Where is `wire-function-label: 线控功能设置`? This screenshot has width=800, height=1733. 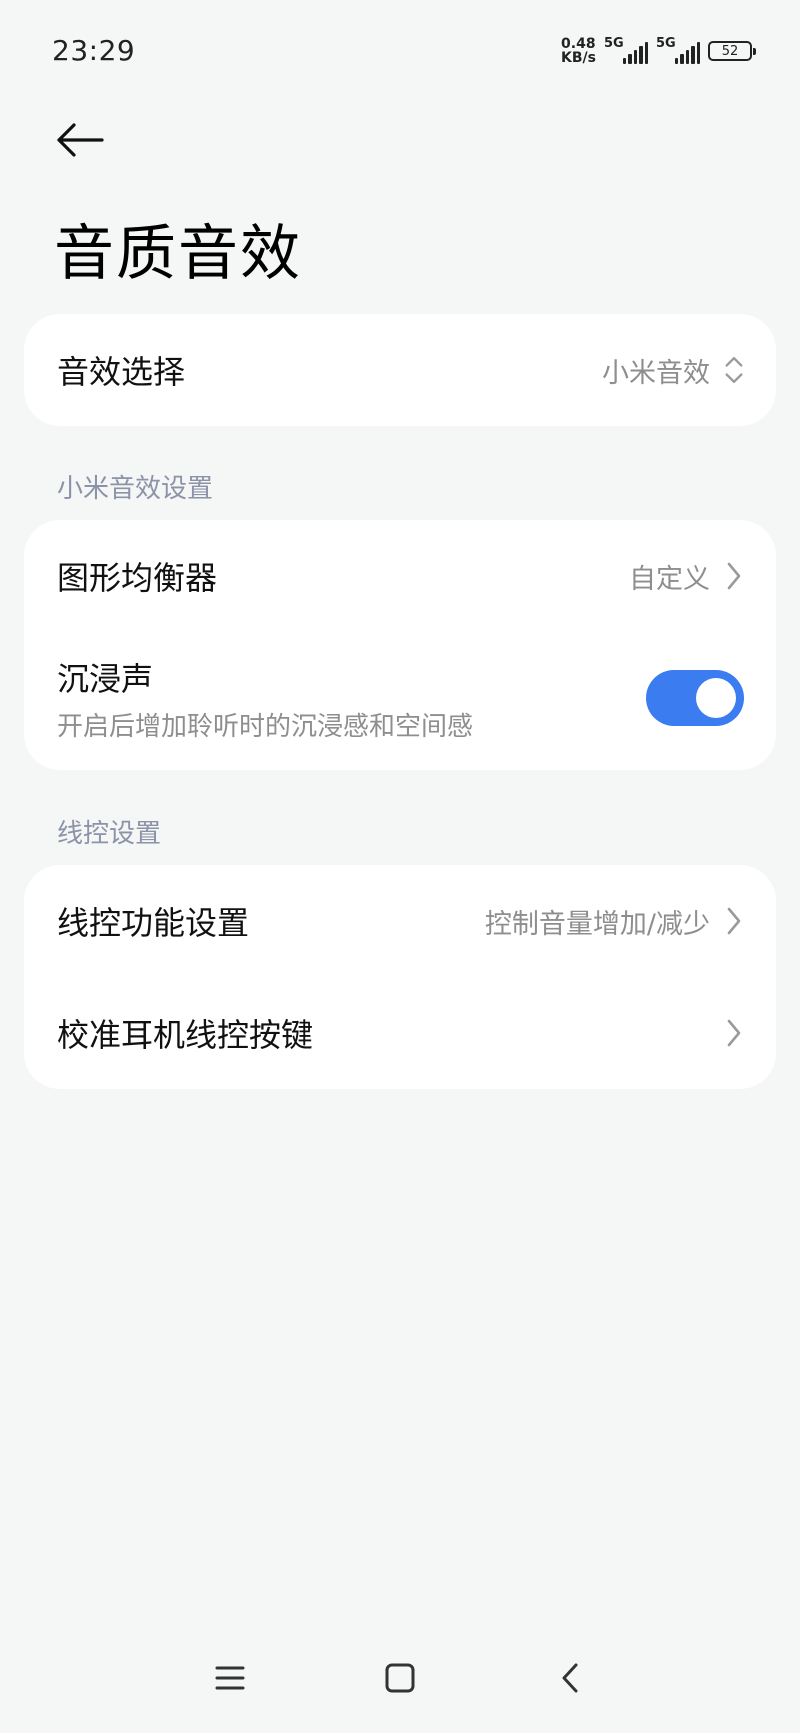
wire-function-label: 线控功能设置 is located at coordinates (153, 923).